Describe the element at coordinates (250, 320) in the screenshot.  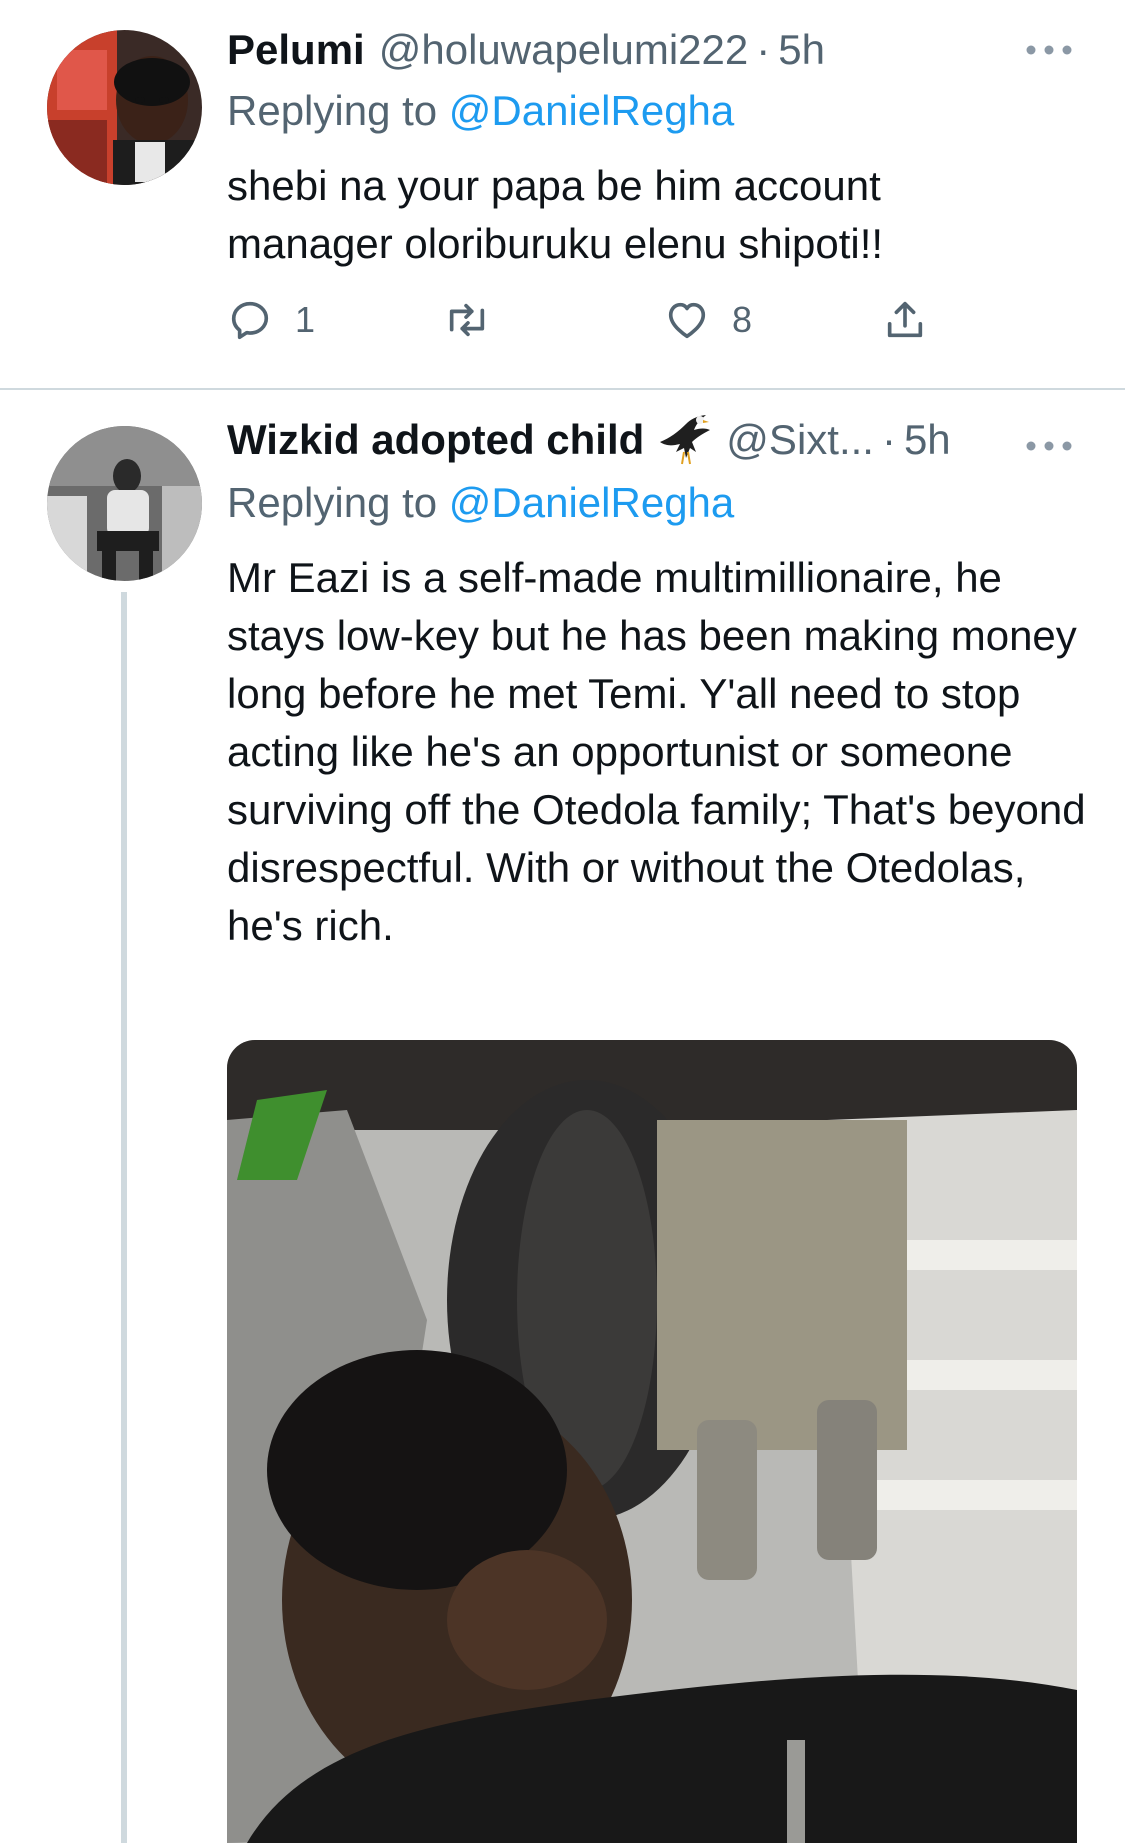
I see `reply-icon` at that location.